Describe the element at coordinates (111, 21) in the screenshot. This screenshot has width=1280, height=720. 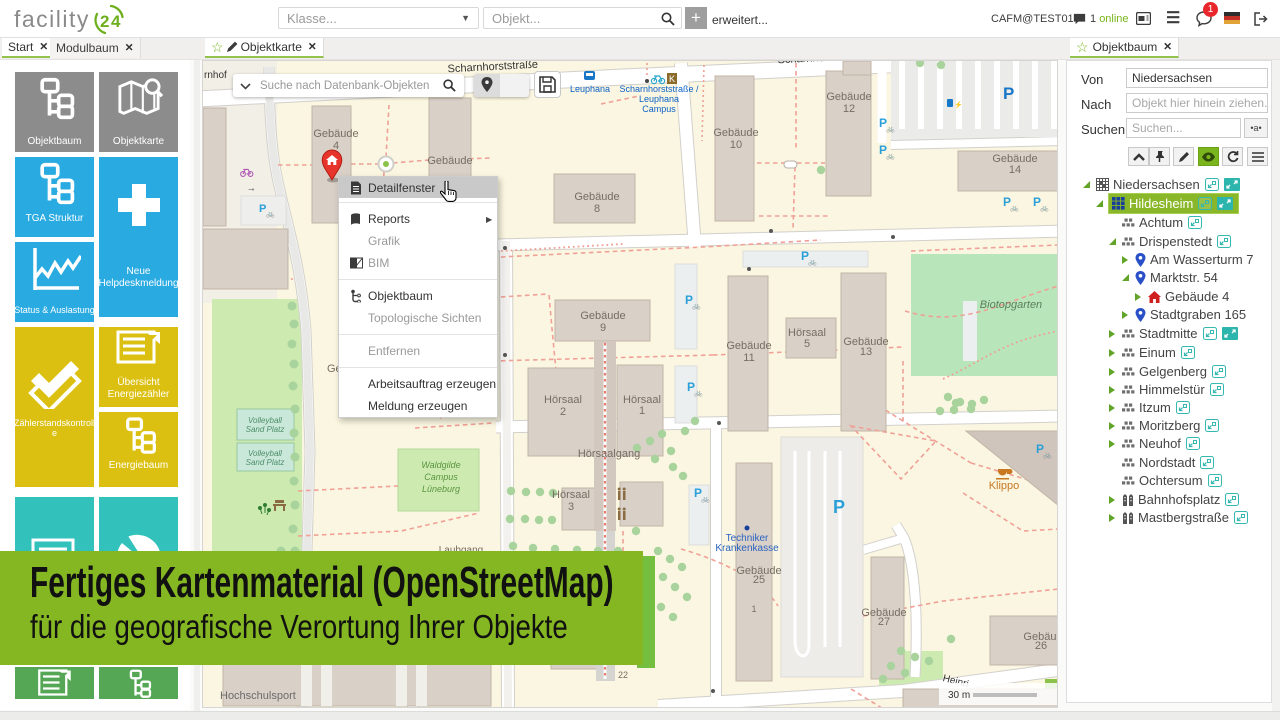
I see `svg-text: 24` at that location.